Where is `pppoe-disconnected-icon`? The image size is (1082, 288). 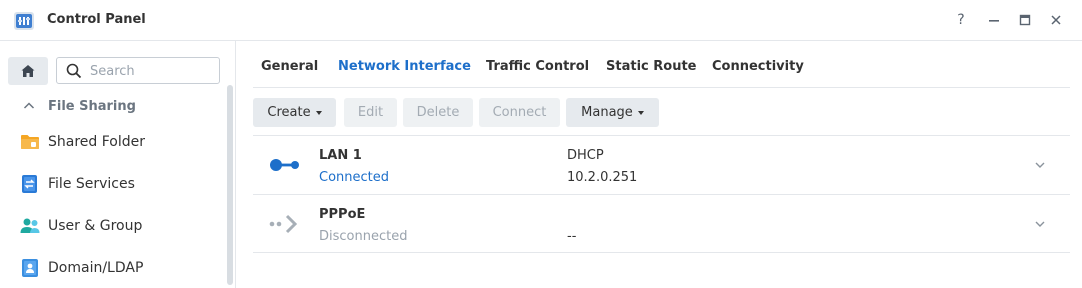 pppoe-disconnected-icon is located at coordinates (283, 224).